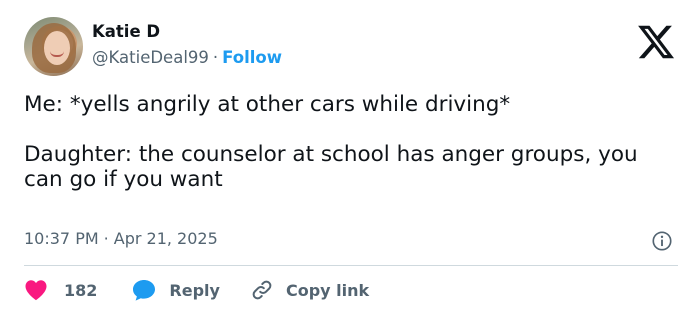 This screenshot has width=700, height=318. I want to click on info-icon, so click(662, 241).